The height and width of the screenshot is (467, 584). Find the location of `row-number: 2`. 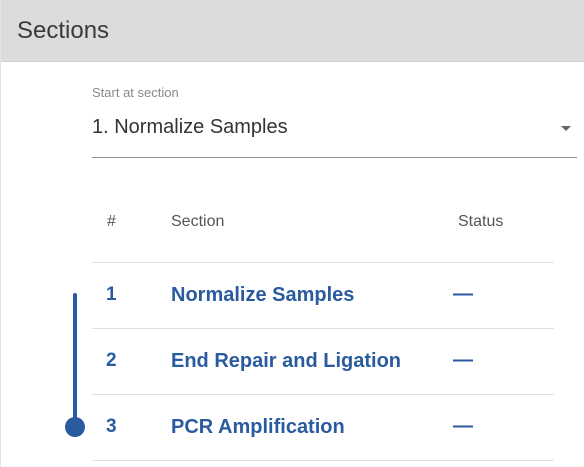

row-number: 2 is located at coordinates (111, 360).